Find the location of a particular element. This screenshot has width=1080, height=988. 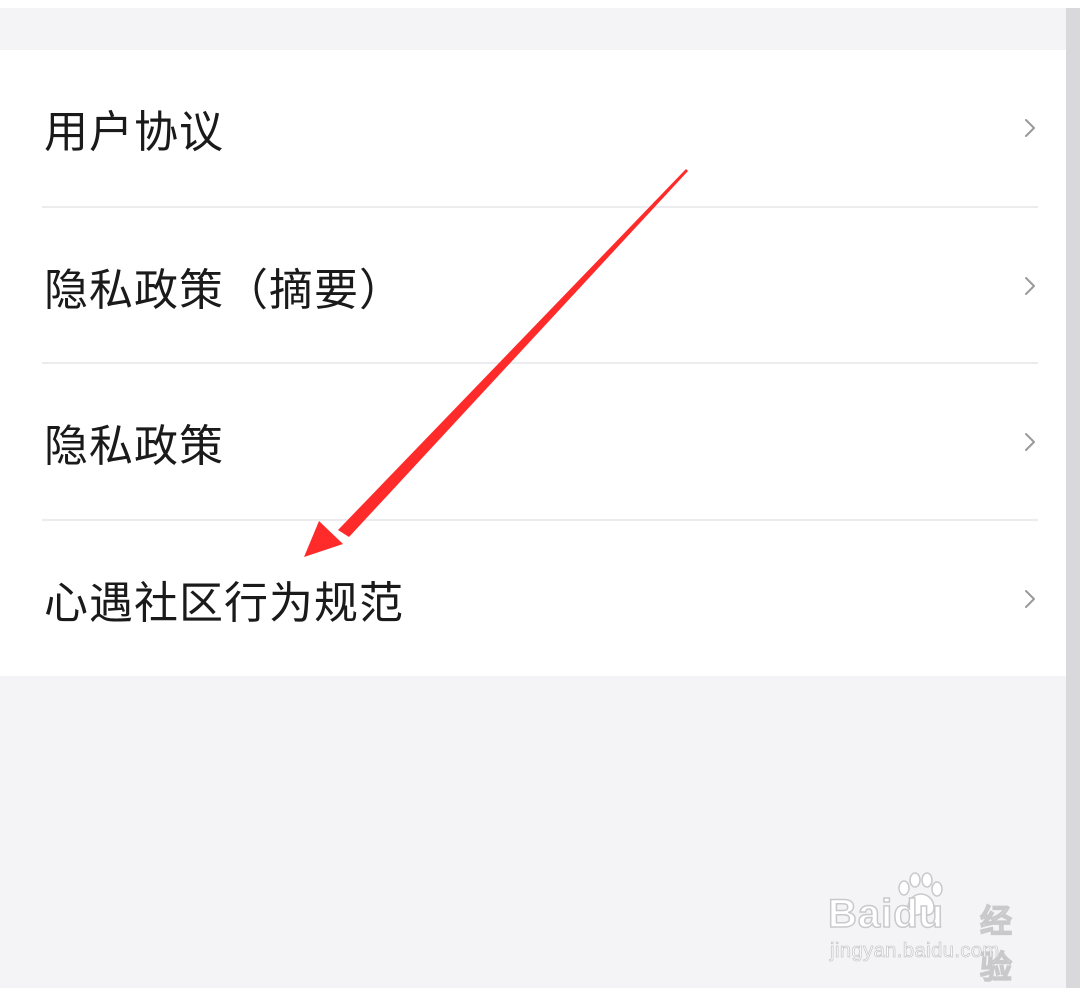

list-item-label: 隐私政策 is located at coordinates (134, 446).